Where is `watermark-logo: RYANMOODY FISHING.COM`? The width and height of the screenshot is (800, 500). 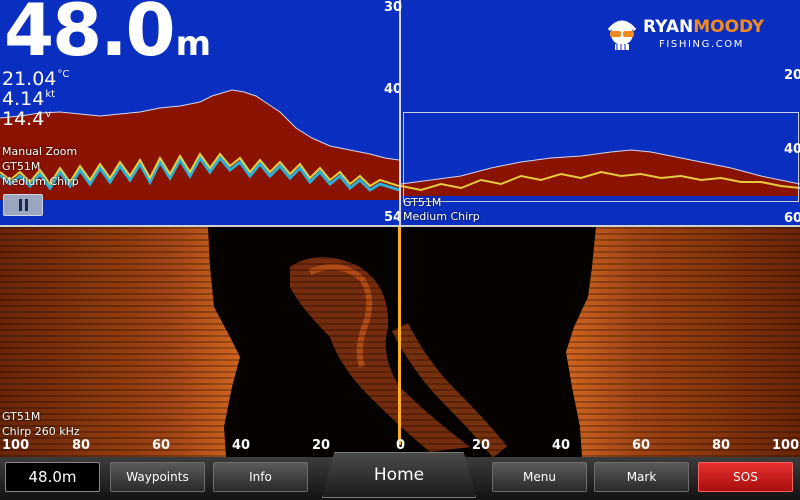 watermark-logo: RYANMOODY FISHING.COM is located at coordinates (693, 35).